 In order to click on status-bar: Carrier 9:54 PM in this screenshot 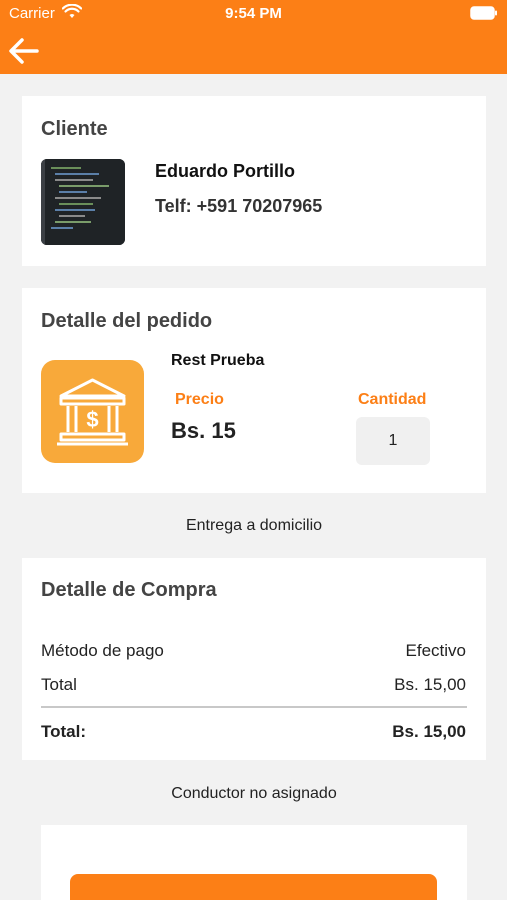, I will do `click(253, 14)`.